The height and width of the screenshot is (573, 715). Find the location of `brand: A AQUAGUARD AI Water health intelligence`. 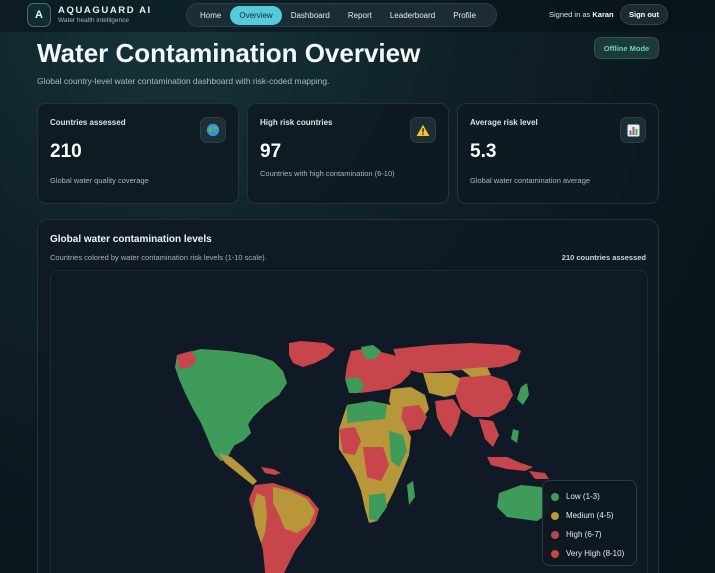

brand: A AQUAGUARD AI Water health intelligence is located at coordinates (89, 15).